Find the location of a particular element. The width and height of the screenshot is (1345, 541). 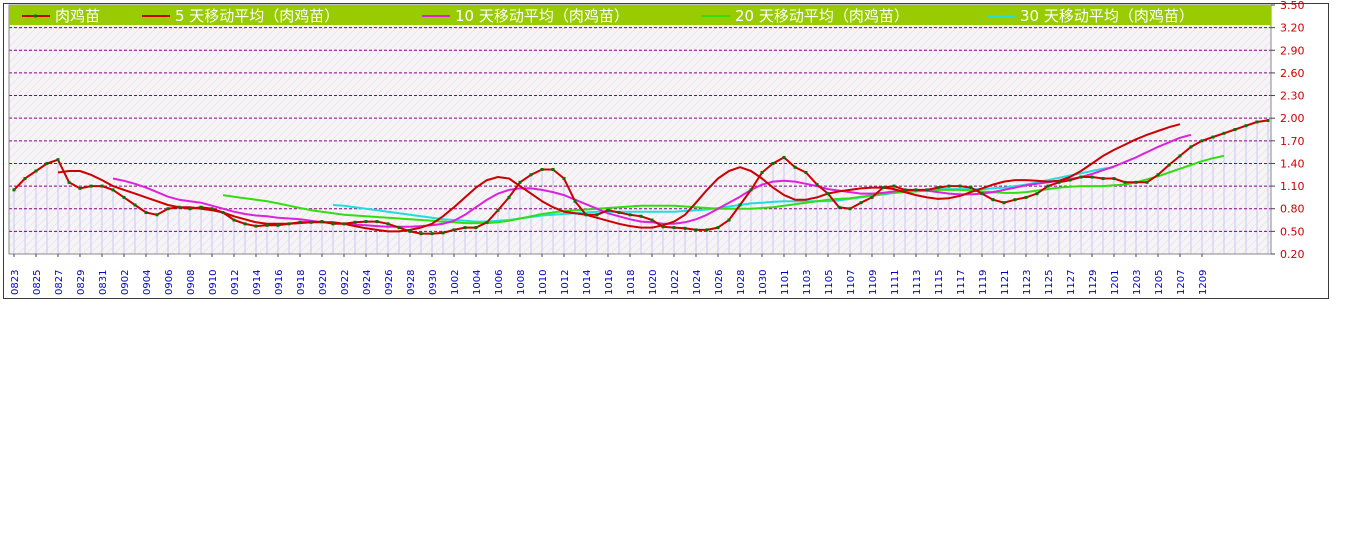

x-tick-label: 1119 is located at coordinates (983, 282).